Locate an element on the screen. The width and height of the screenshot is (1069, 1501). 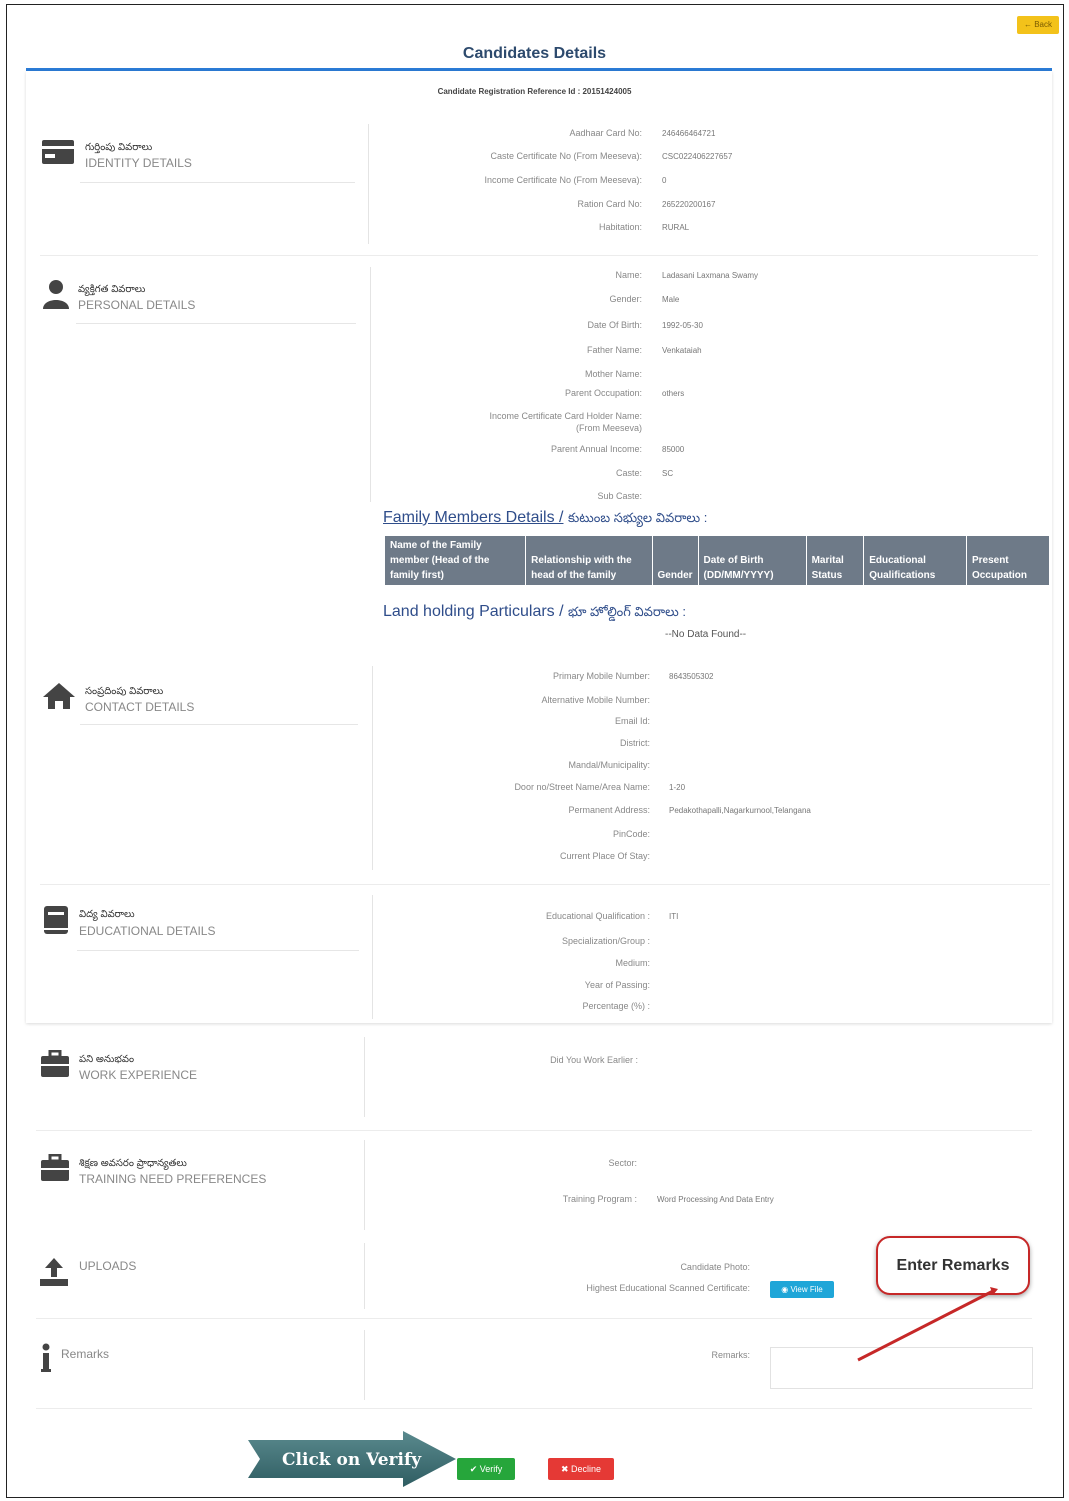
field-value: 246466464721 is located at coordinates (689, 133).